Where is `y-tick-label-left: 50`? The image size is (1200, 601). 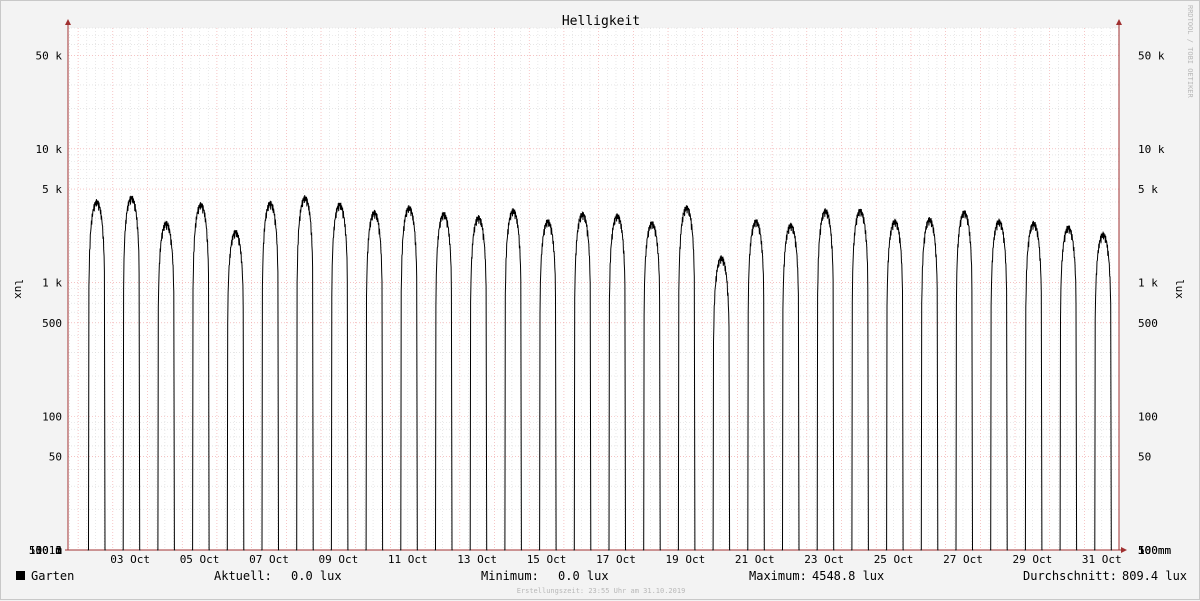 y-tick-label-left: 50 is located at coordinates (55, 457).